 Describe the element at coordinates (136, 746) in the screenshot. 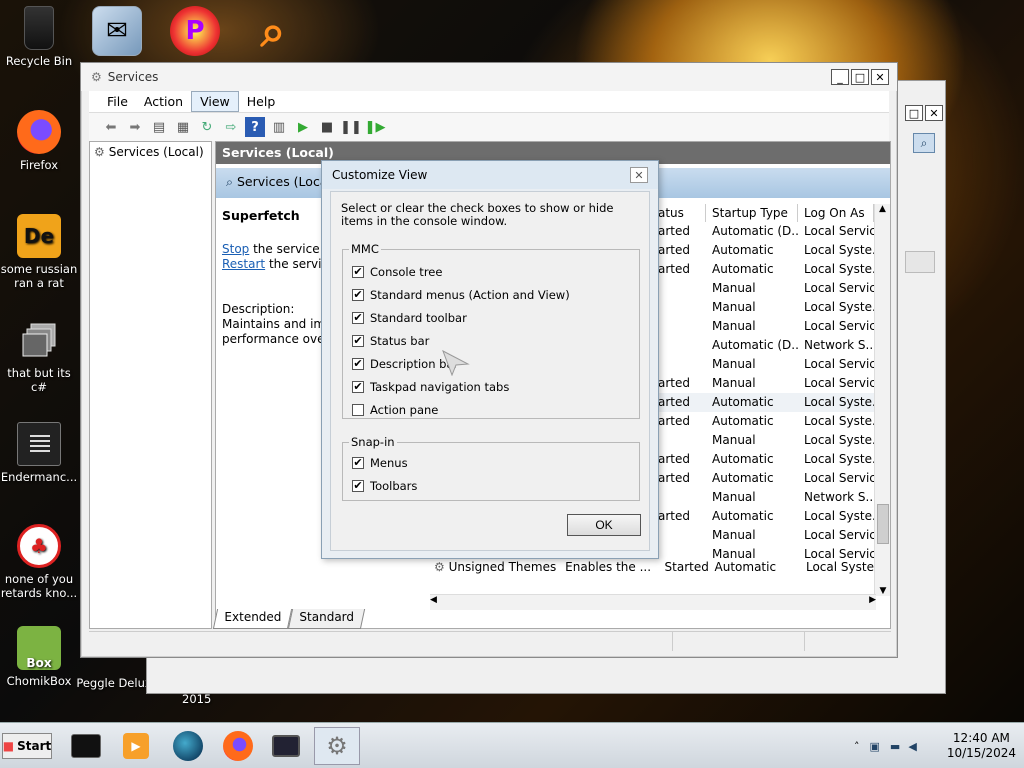

I see `task-media: ▶` at that location.